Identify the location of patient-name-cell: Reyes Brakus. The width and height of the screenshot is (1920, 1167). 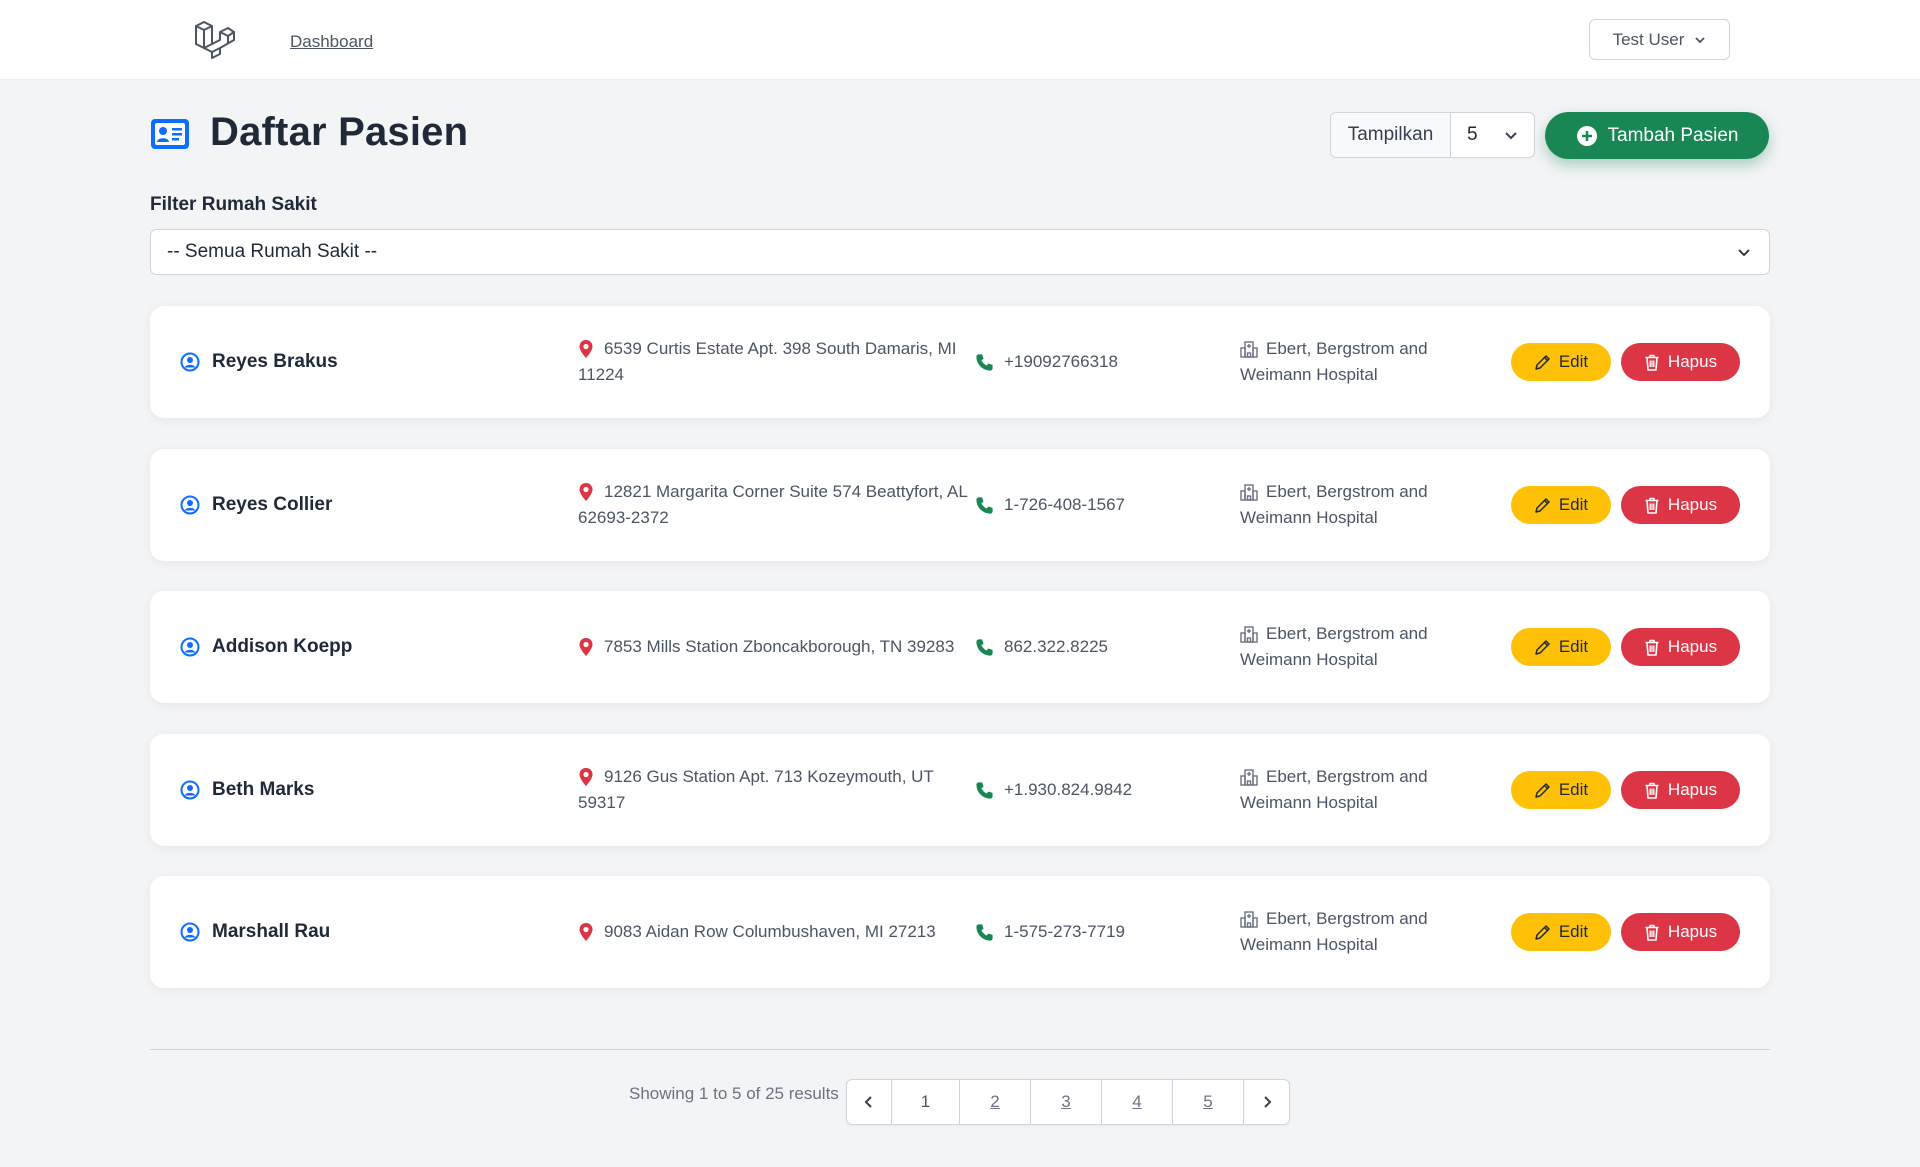
(259, 362).